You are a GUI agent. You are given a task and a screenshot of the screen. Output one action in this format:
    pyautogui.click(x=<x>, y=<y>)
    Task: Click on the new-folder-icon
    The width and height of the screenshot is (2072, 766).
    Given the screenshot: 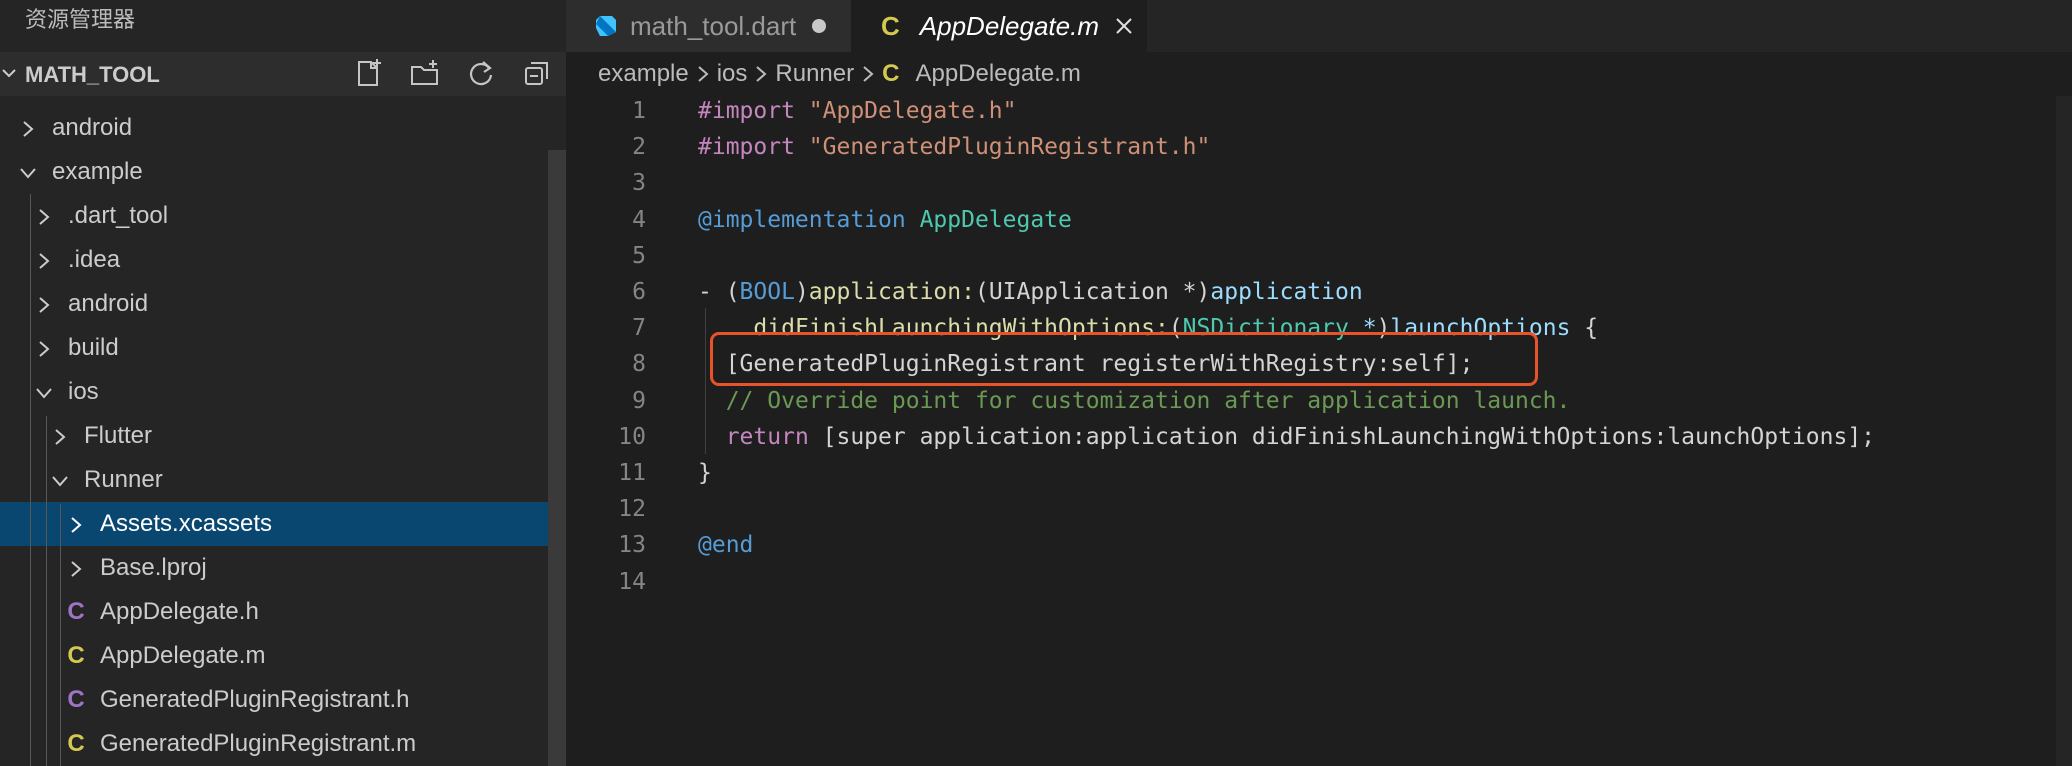 What is the action you would take?
    pyautogui.click(x=425, y=73)
    